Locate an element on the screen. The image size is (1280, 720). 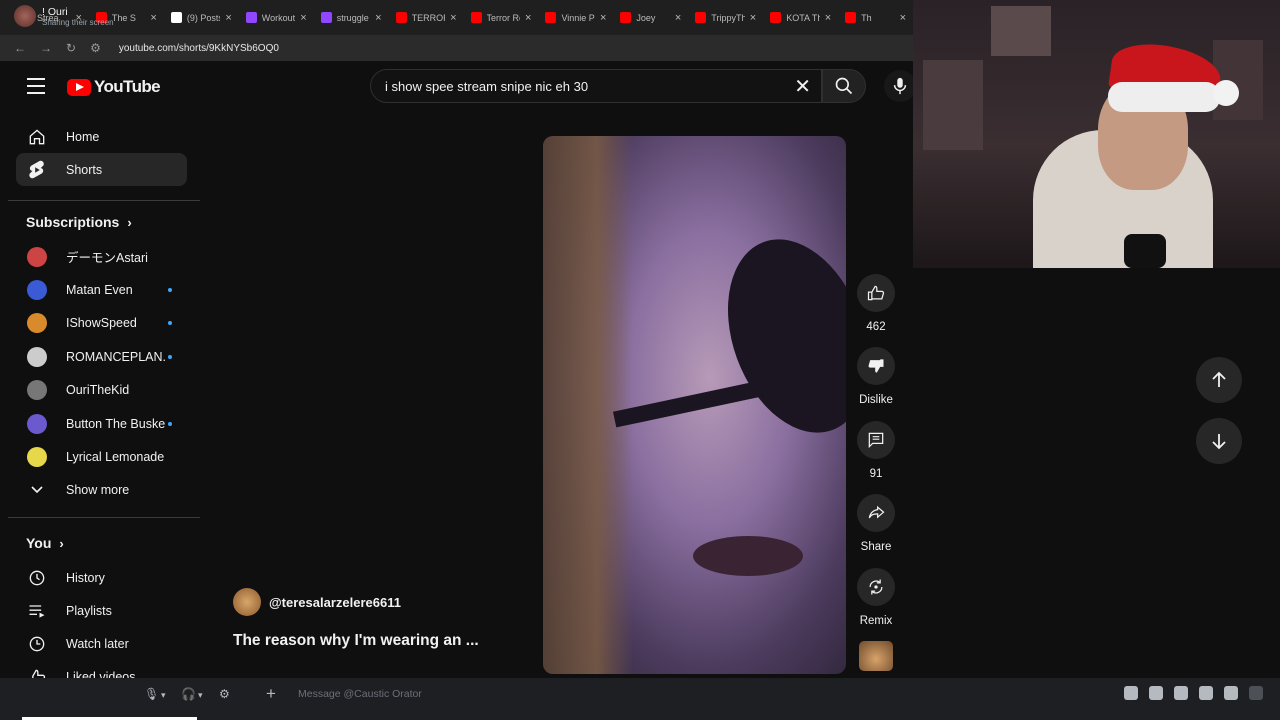
microphone-icon: 🎙 is located at coordinates (151, 694).